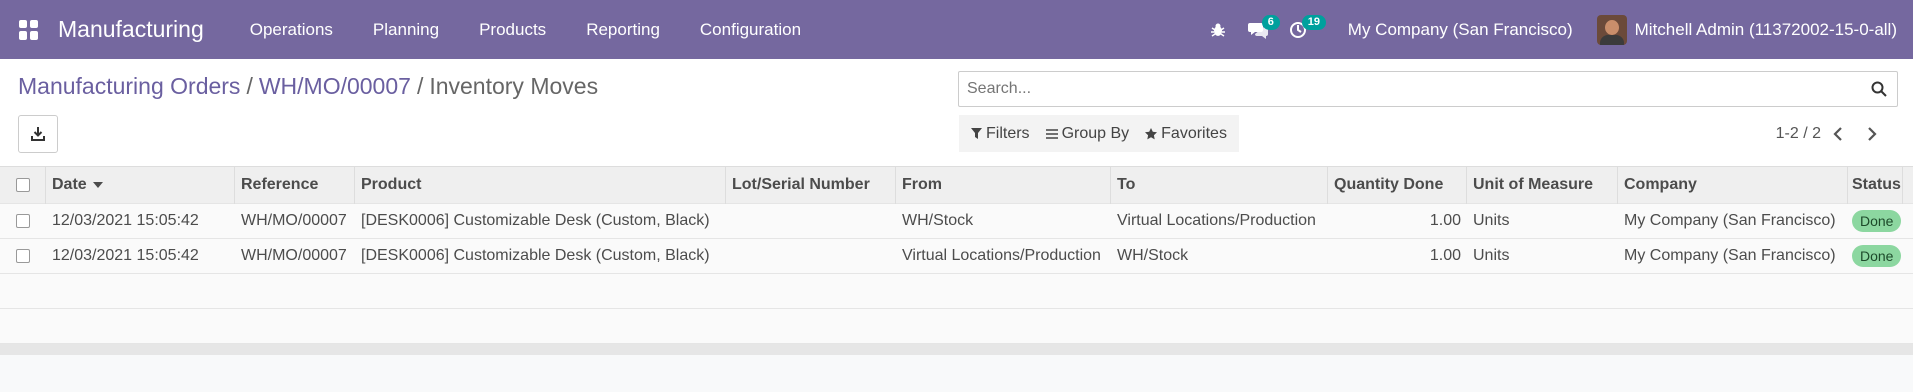 The image size is (1913, 392). I want to click on search-button, so click(1879, 89).